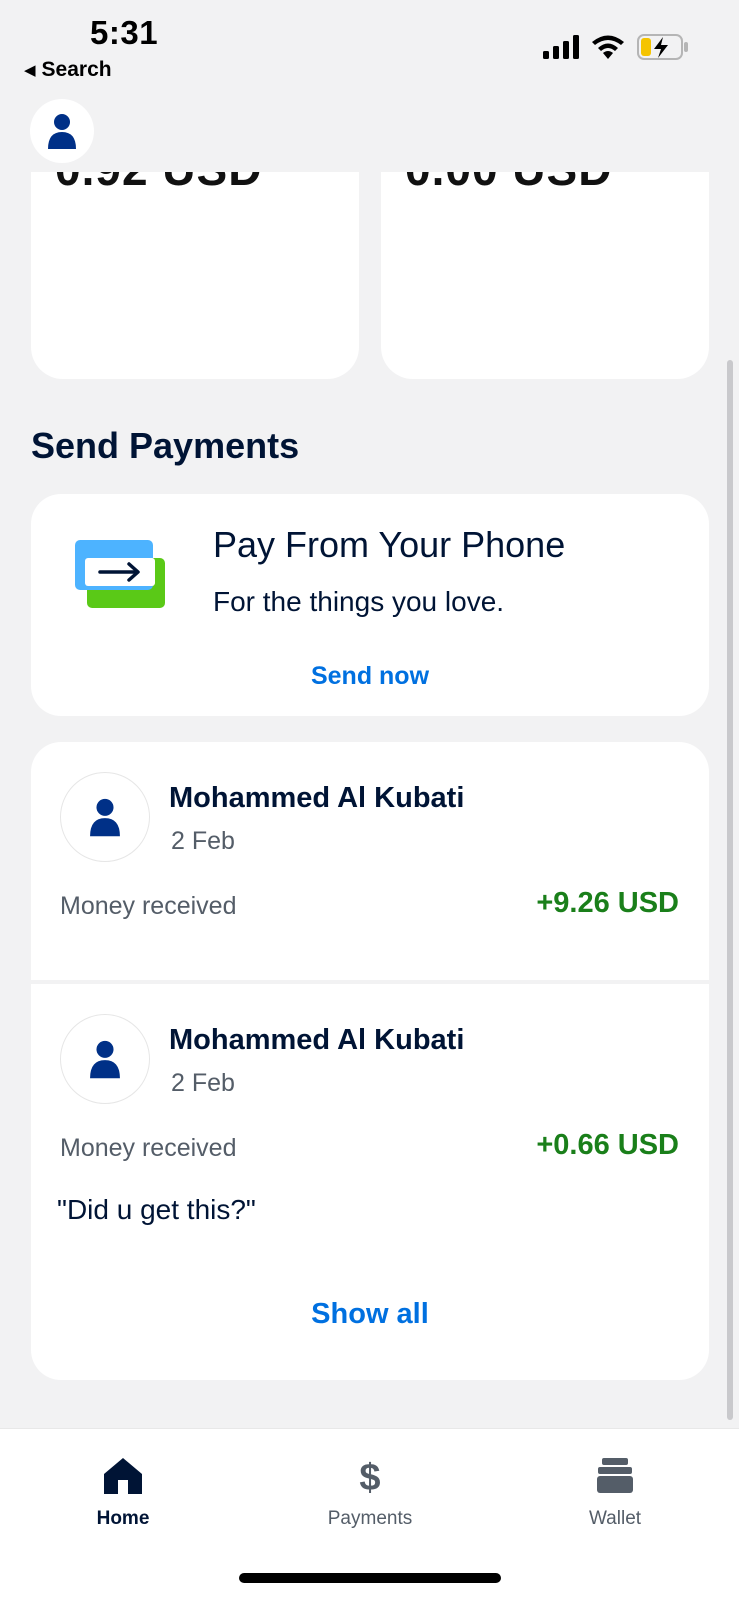 Image resolution: width=739 pixels, height=1600 pixels. What do you see at coordinates (389, 544) in the screenshot?
I see `promo-title: Pay From Your Phone` at bounding box center [389, 544].